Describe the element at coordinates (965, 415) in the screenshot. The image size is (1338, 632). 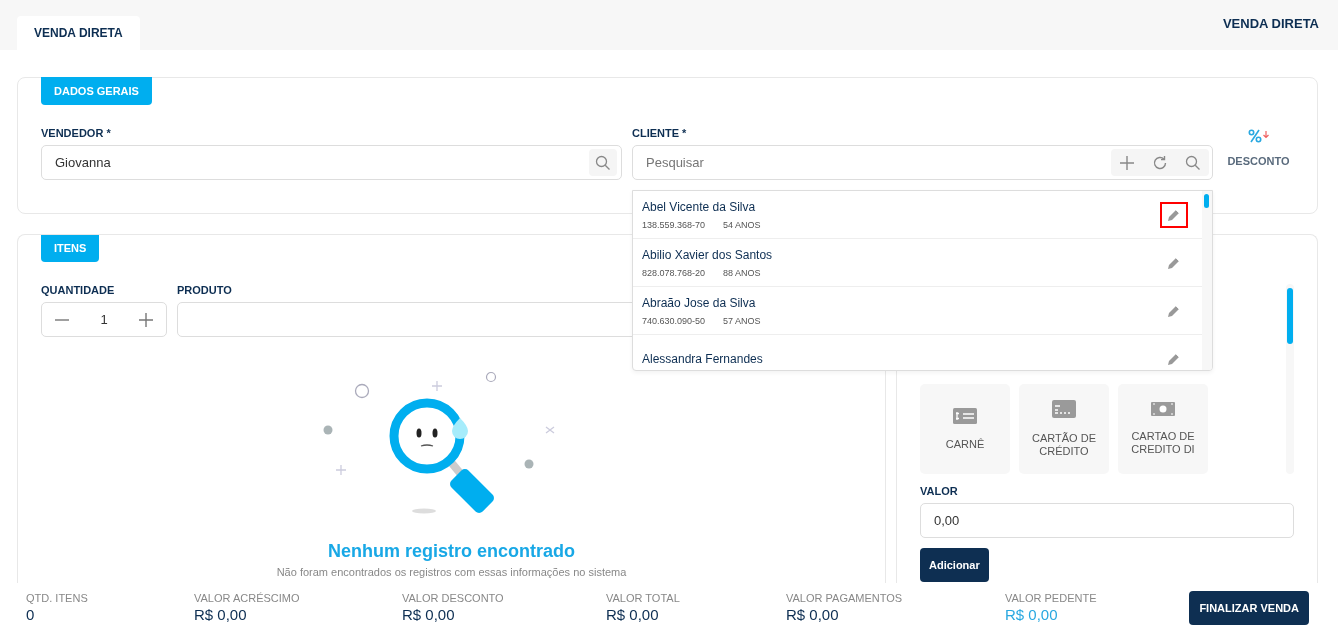
I see `slip-icon` at that location.